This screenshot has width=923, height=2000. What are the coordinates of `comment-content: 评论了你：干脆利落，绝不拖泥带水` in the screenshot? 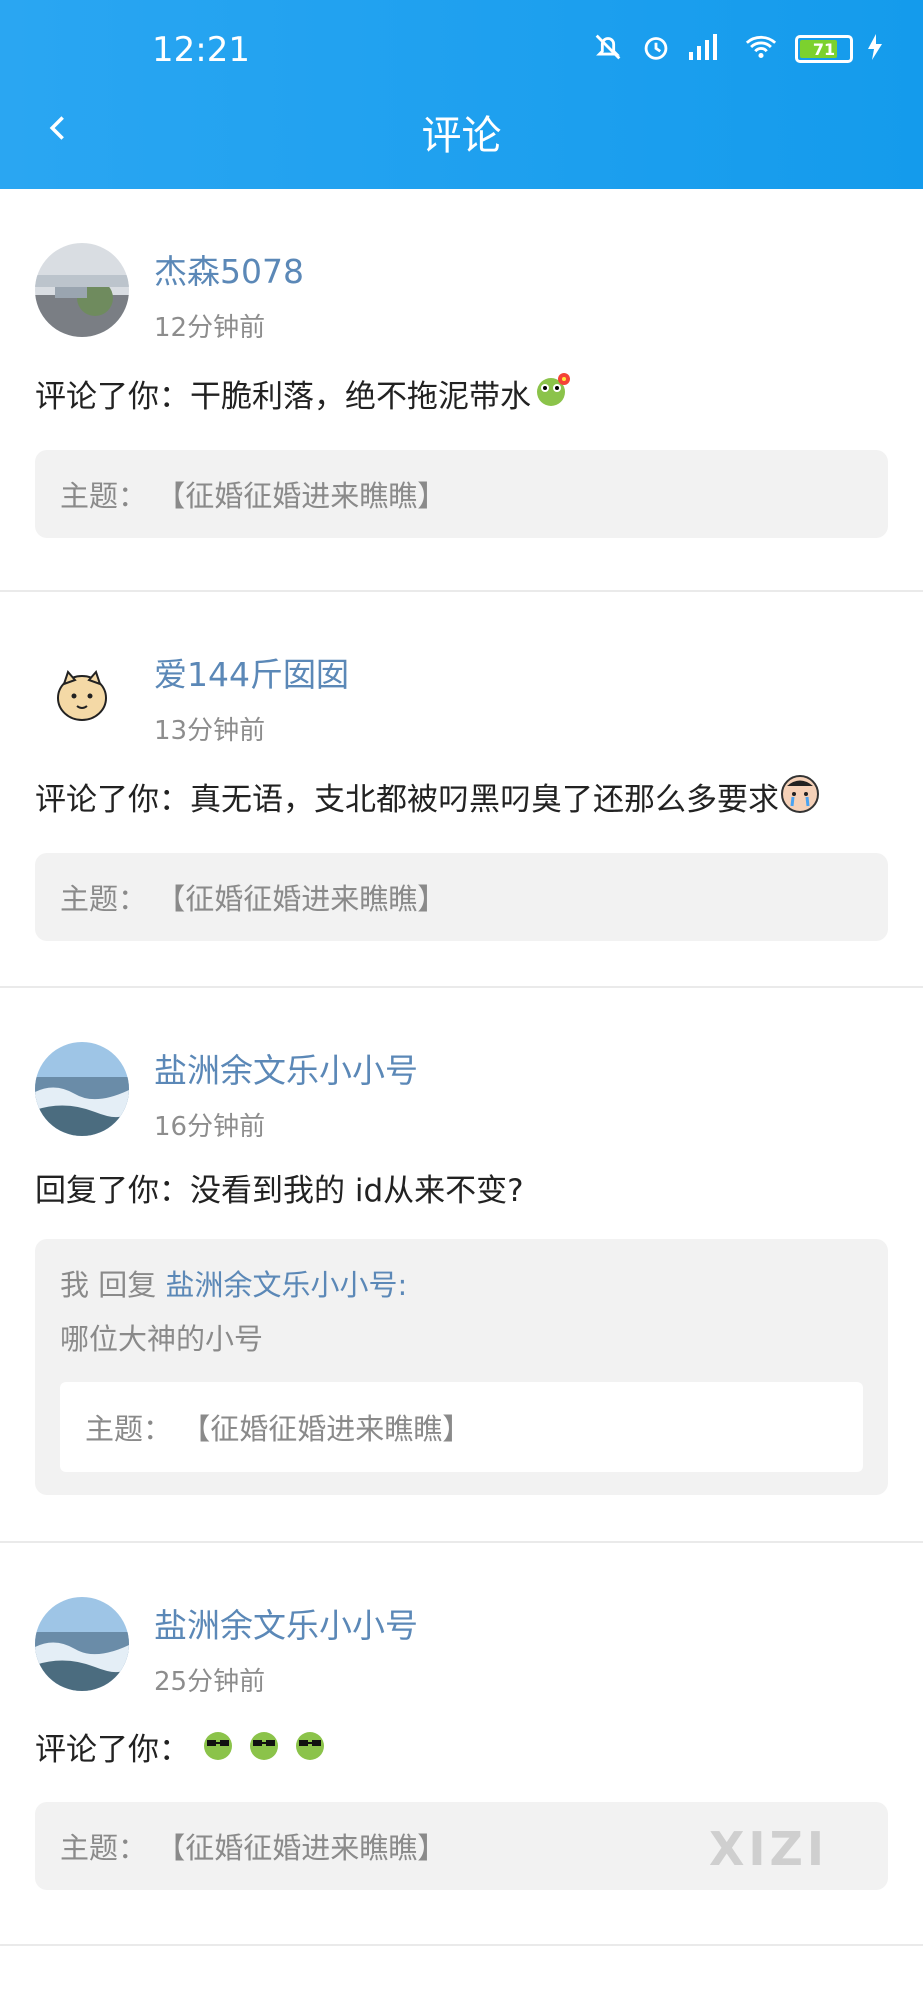 It's located at (283, 397).